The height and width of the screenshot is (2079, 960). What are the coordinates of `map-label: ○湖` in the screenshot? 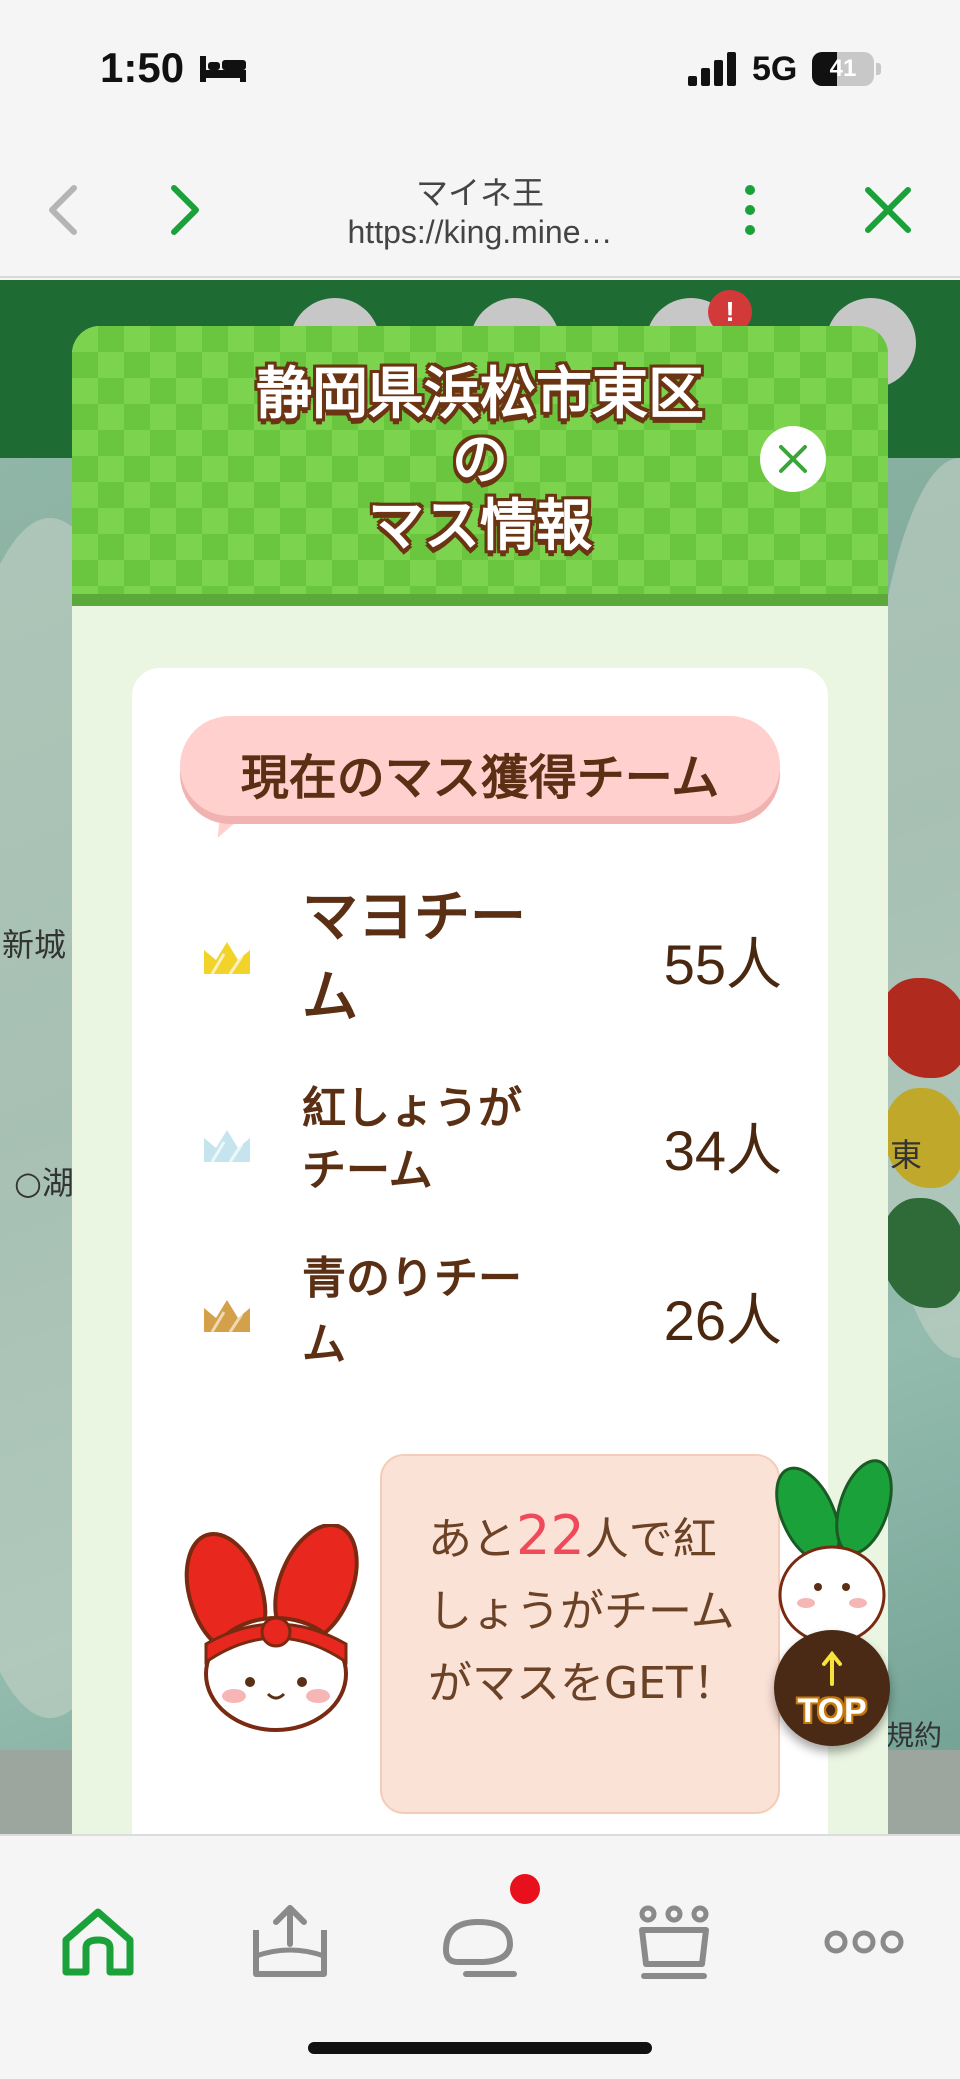 It's located at (44, 1183).